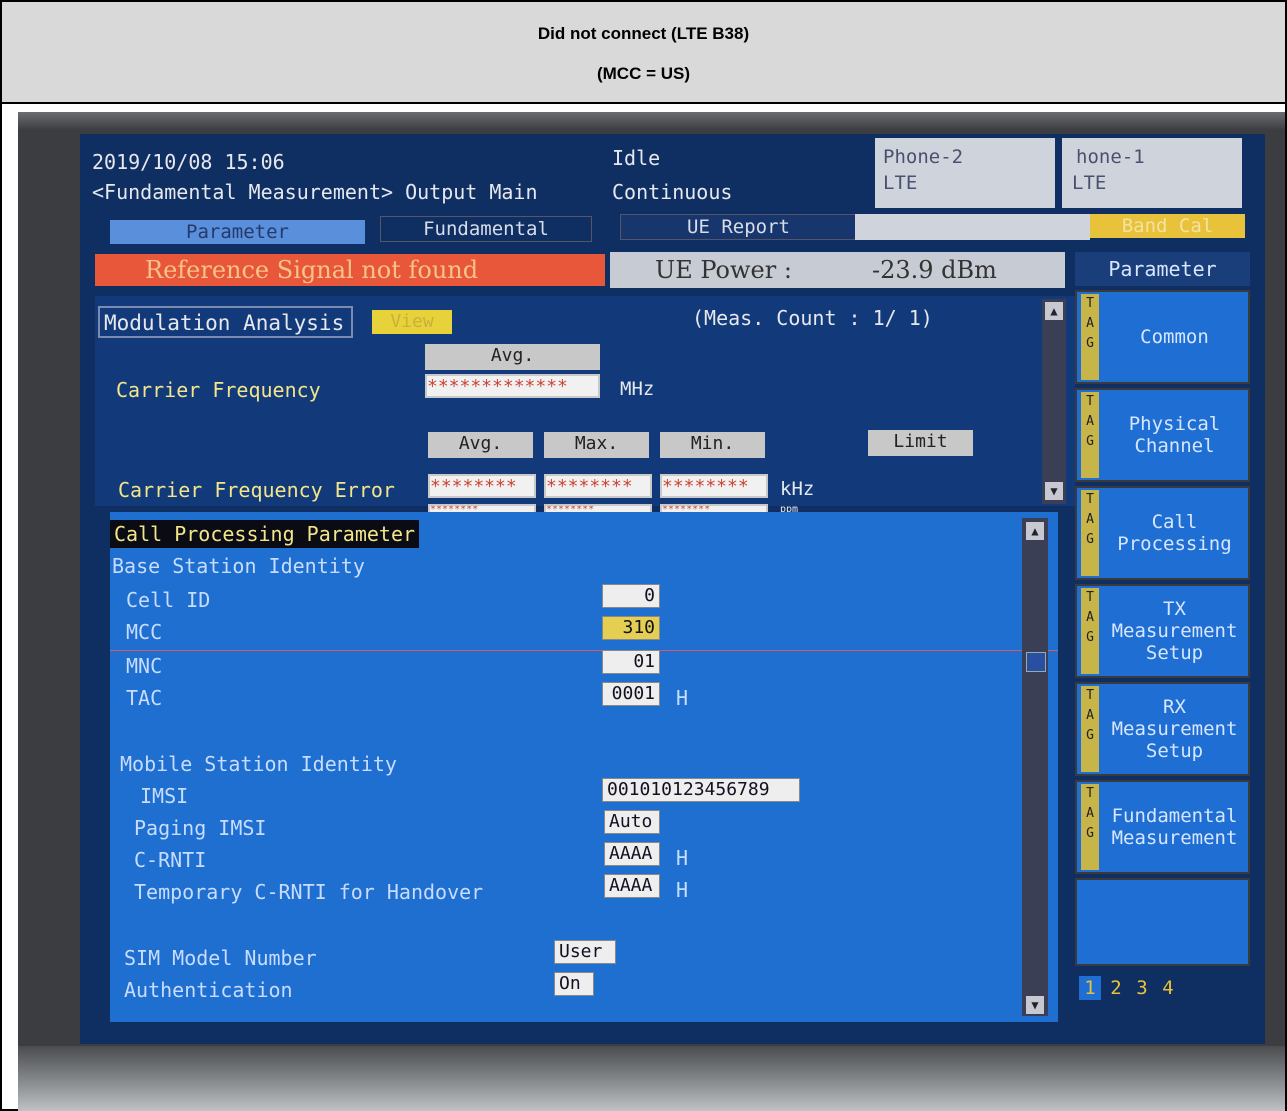 The image size is (1287, 1111). What do you see at coordinates (712, 445) in the screenshot?
I see `error-min-header: Min.` at bounding box center [712, 445].